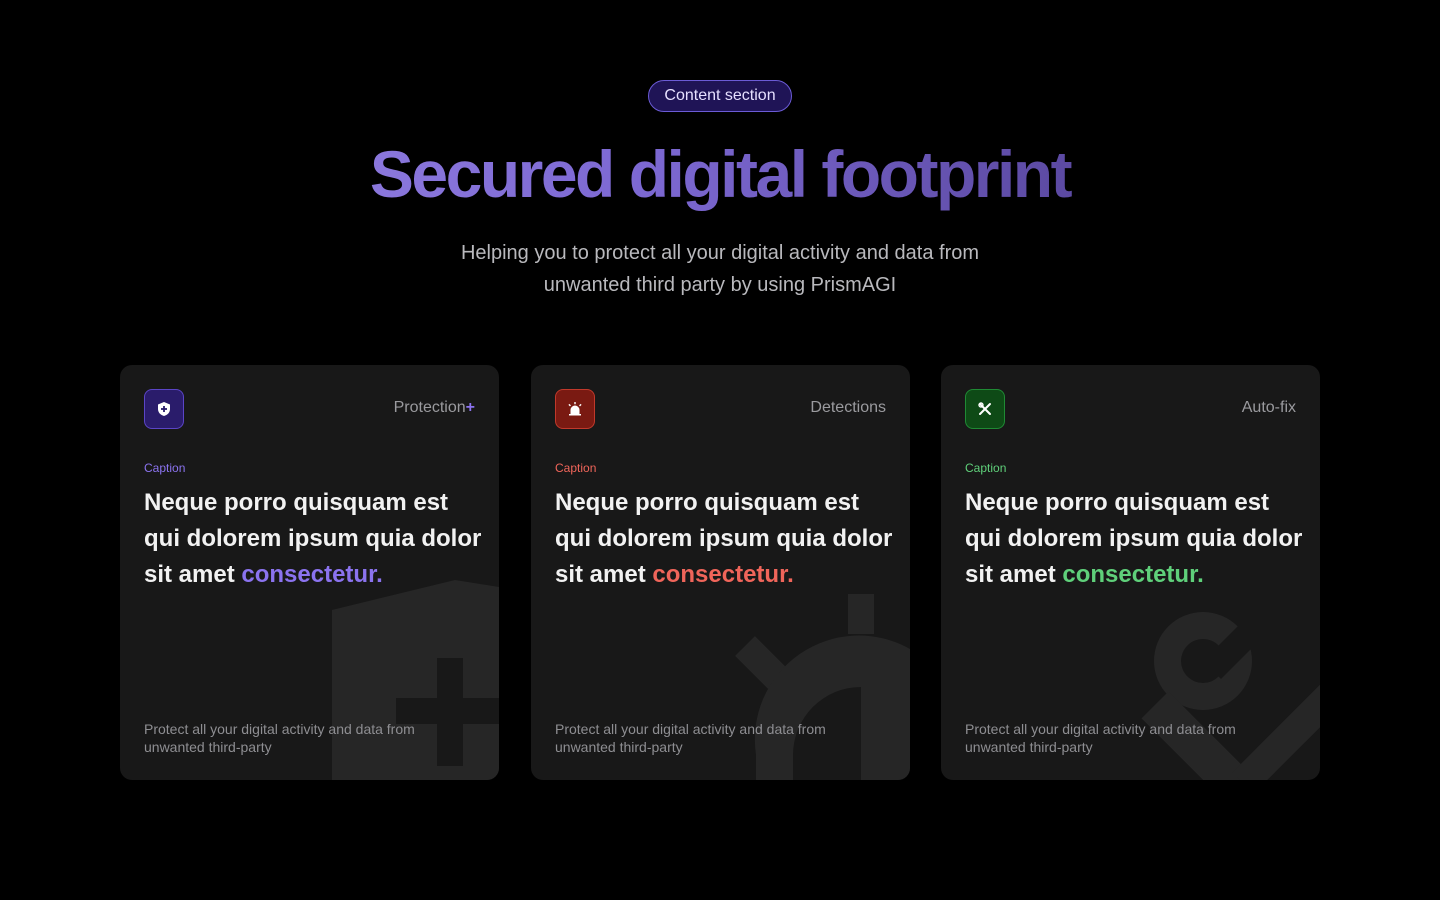 This screenshot has height=900, width=1440. I want to click on siren-icon, so click(575, 409).